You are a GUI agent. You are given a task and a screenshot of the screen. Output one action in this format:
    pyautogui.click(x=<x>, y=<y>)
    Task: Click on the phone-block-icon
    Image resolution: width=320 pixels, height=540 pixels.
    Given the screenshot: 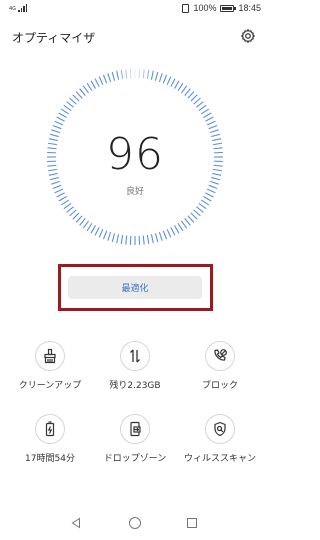 What is the action you would take?
    pyautogui.click(x=220, y=356)
    